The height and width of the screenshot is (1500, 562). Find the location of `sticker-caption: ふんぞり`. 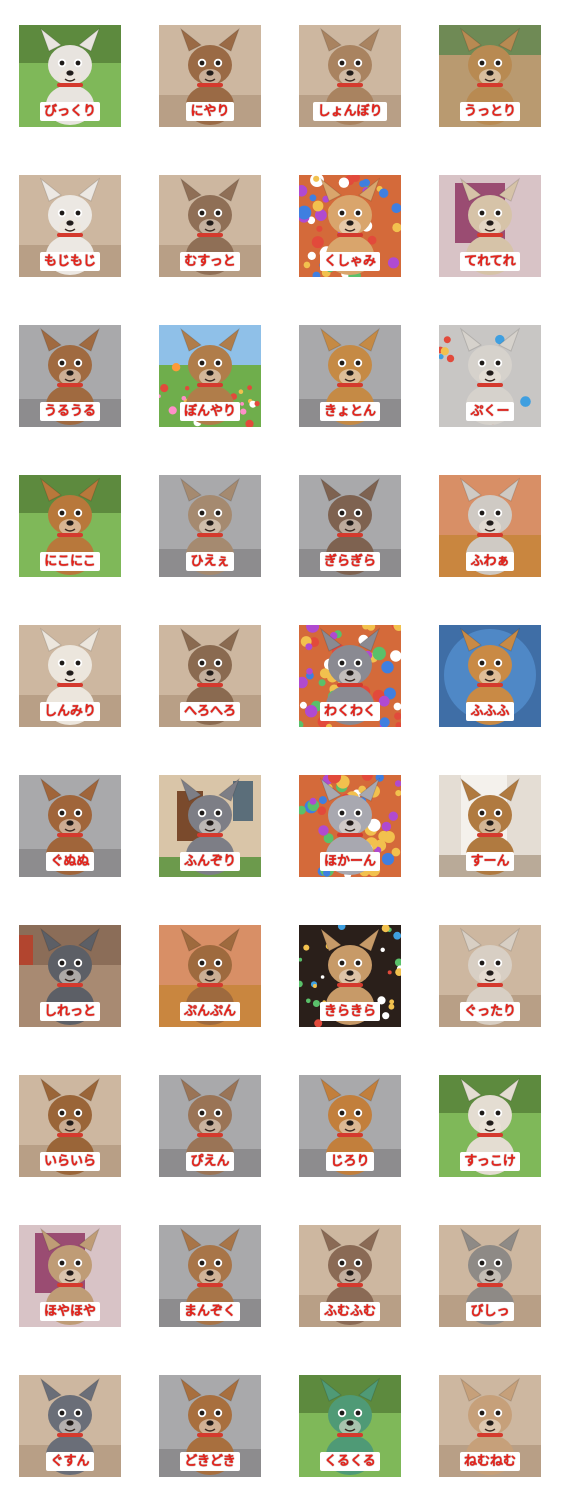

sticker-caption: ふんぞり is located at coordinates (210, 860).